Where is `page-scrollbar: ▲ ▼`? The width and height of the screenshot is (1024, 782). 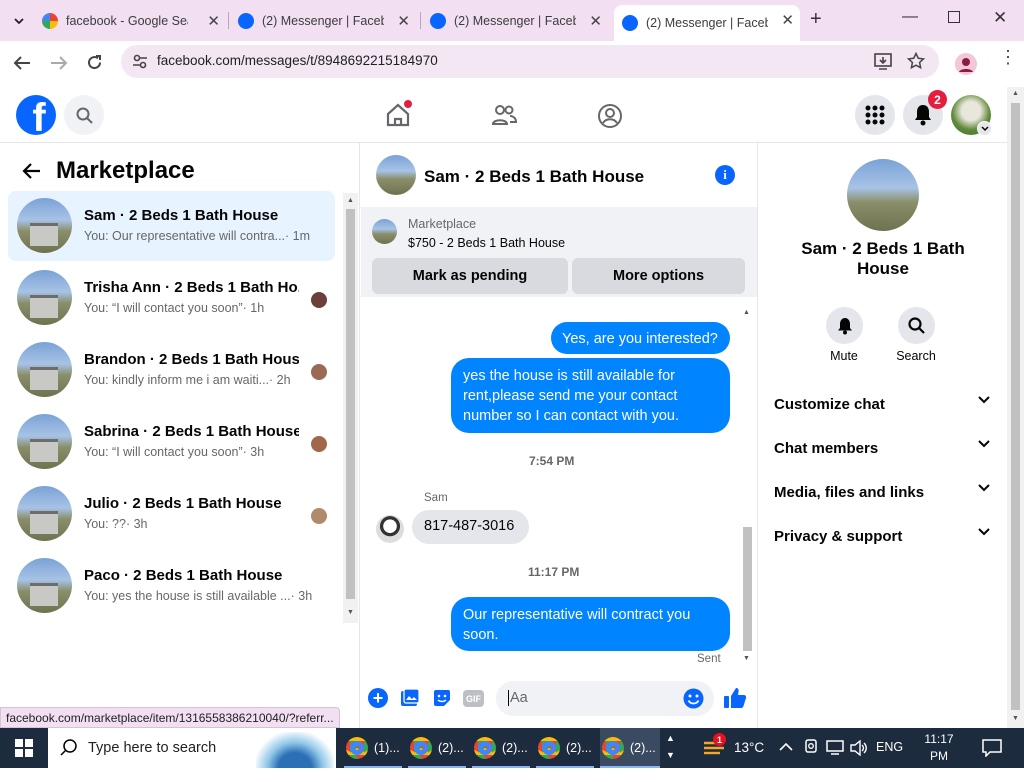
page-scrollbar: ▲ ▼ is located at coordinates (1015, 407).